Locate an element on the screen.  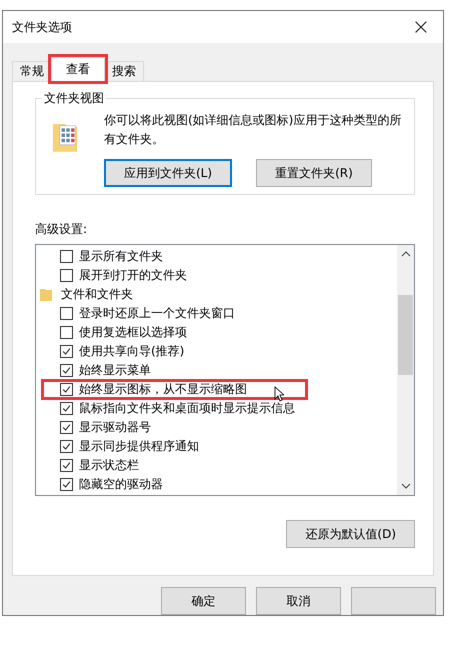
window-title: 文件夹选项 is located at coordinates (42, 27).